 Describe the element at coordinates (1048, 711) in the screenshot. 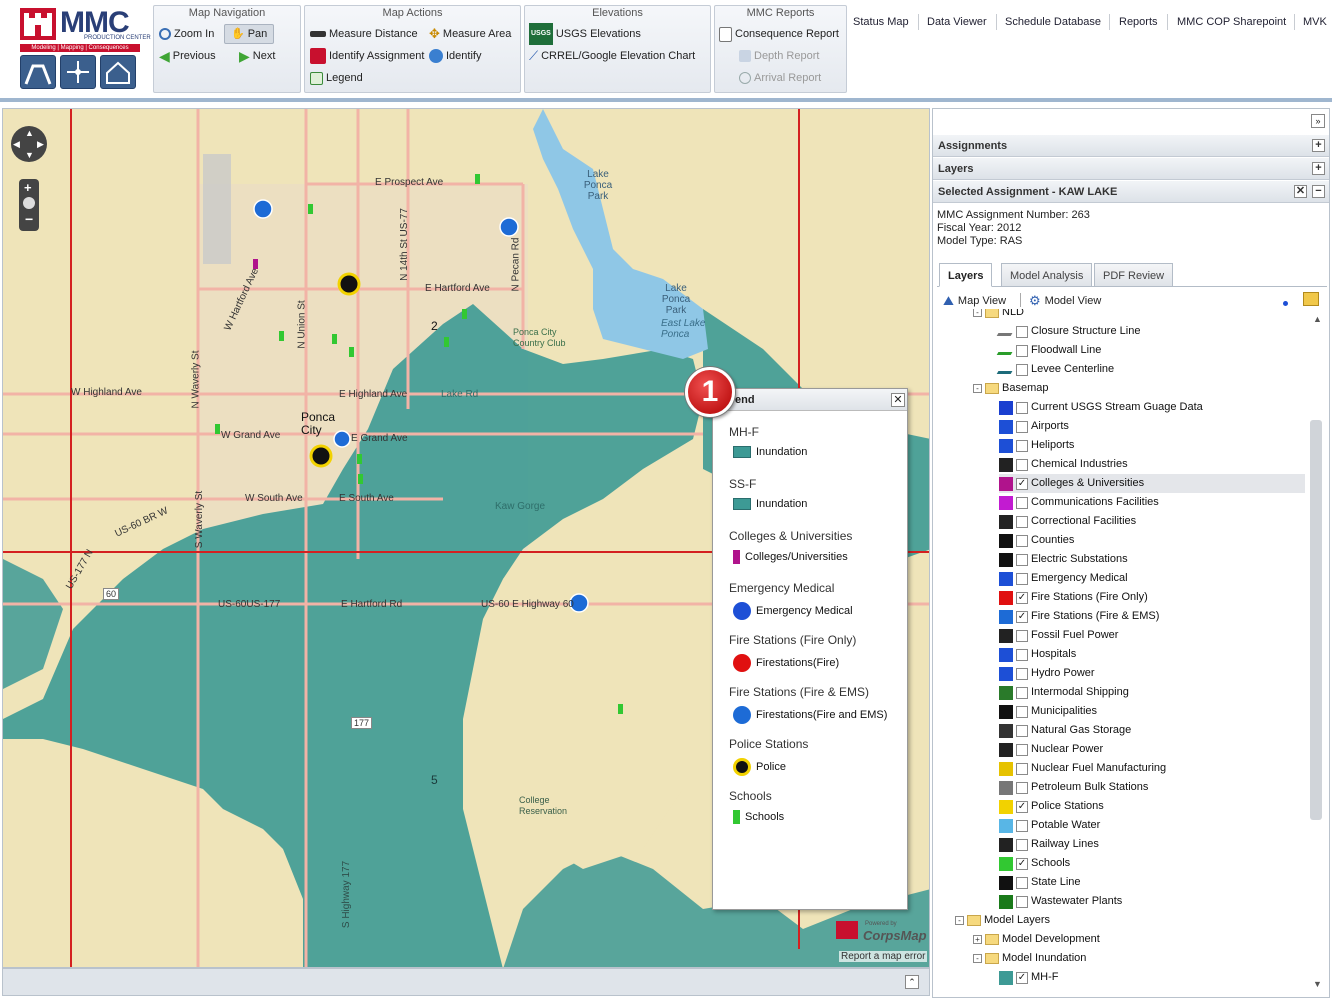

I see `tree-row: Municipalities` at that location.